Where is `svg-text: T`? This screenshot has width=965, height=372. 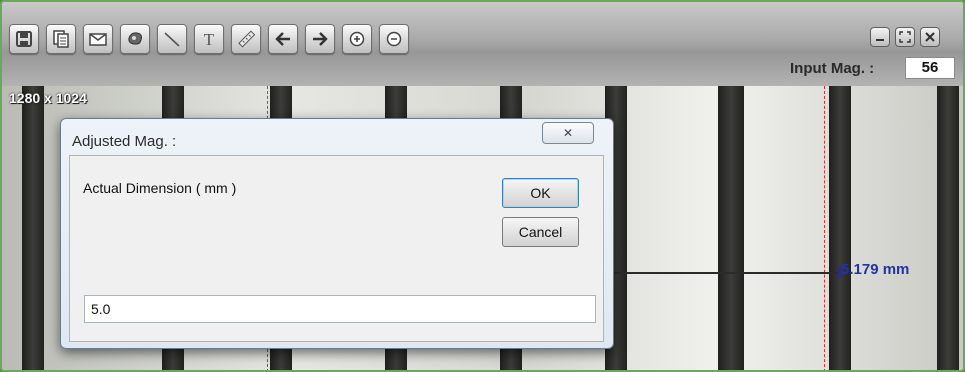 svg-text: T is located at coordinates (209, 39).